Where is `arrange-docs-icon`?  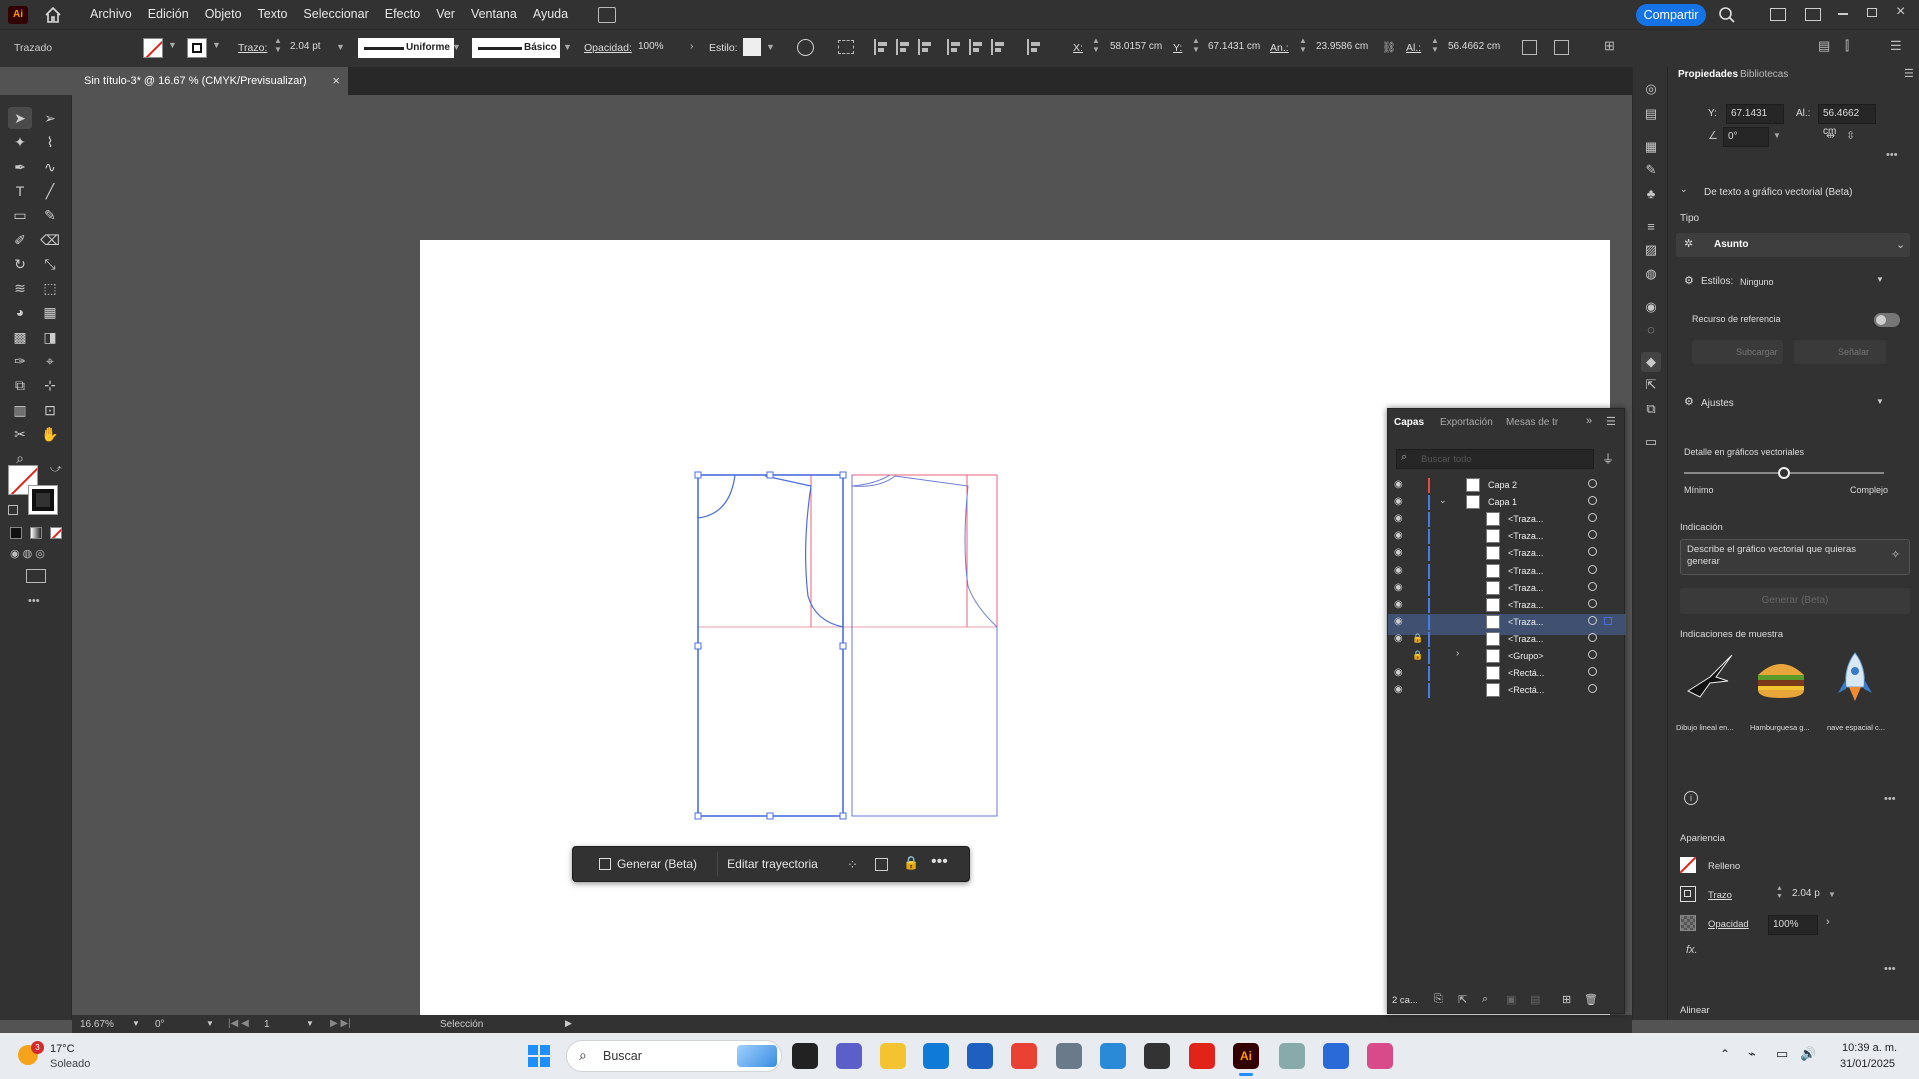
arrange-docs-icon is located at coordinates (607, 14).